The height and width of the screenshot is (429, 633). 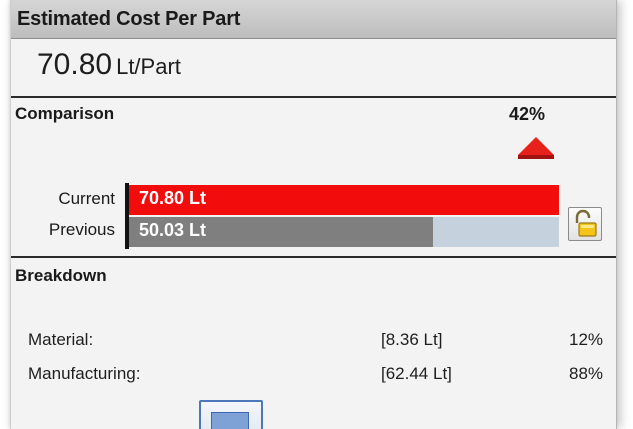 What do you see at coordinates (416, 373) in the screenshot?
I see `breakdown-amount: [62.44 Lt]` at bounding box center [416, 373].